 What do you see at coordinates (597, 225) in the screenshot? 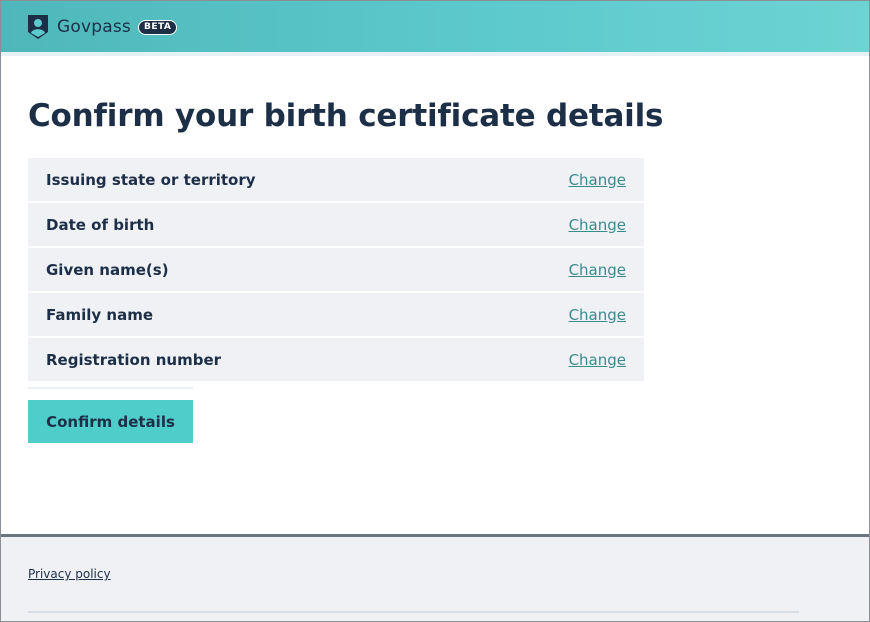
I see `change-link-date-of-birth: Change` at bounding box center [597, 225].